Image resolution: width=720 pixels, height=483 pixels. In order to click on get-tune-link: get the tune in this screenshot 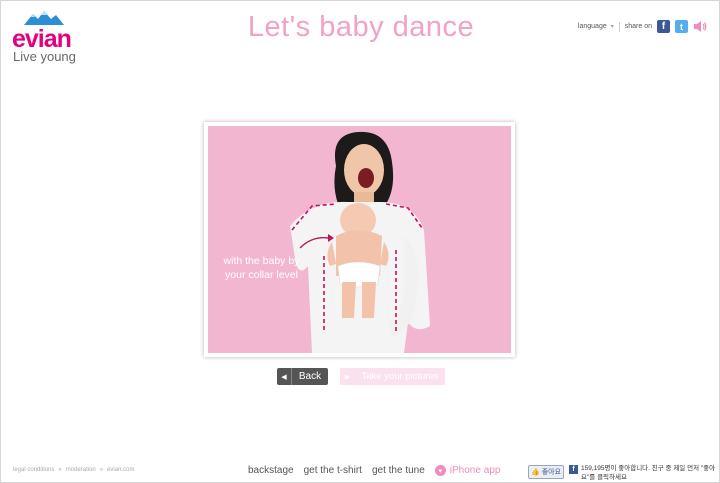, I will do `click(398, 470)`.